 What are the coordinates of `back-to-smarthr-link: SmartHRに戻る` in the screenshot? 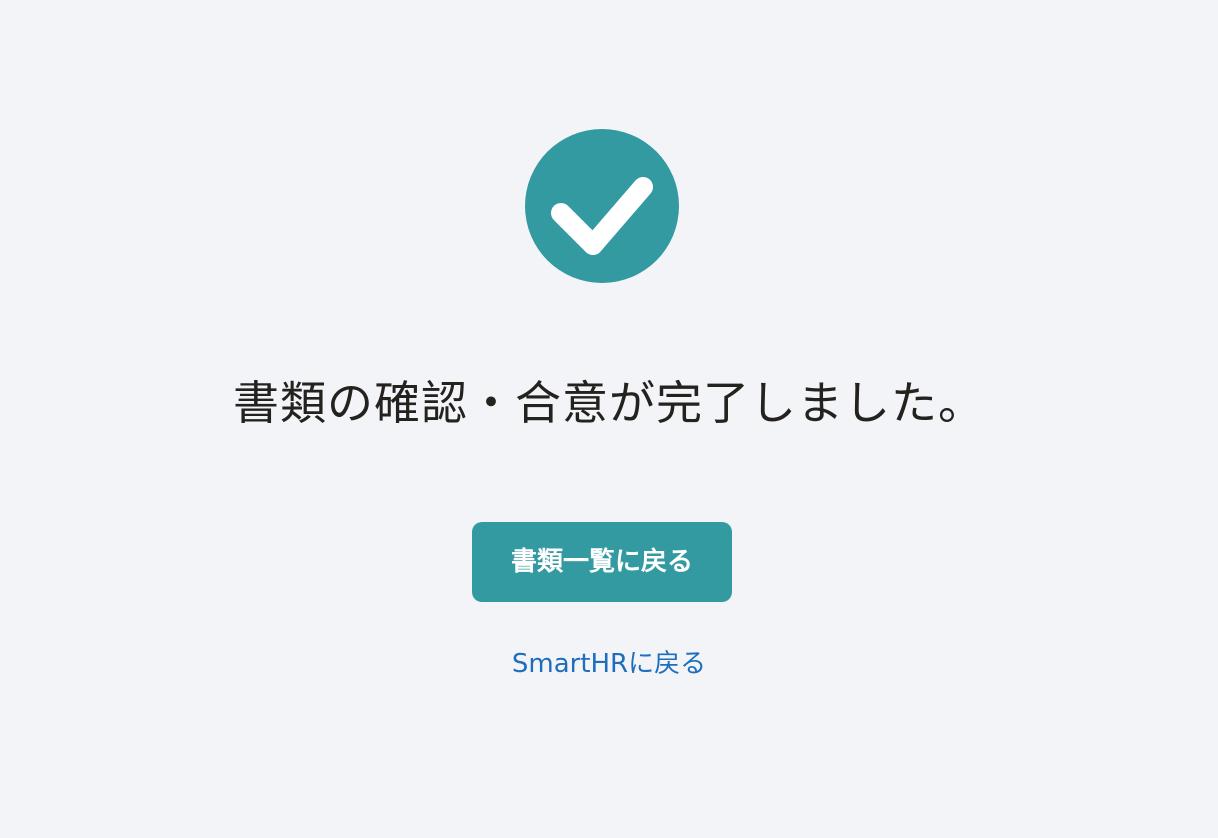 It's located at (609, 664).